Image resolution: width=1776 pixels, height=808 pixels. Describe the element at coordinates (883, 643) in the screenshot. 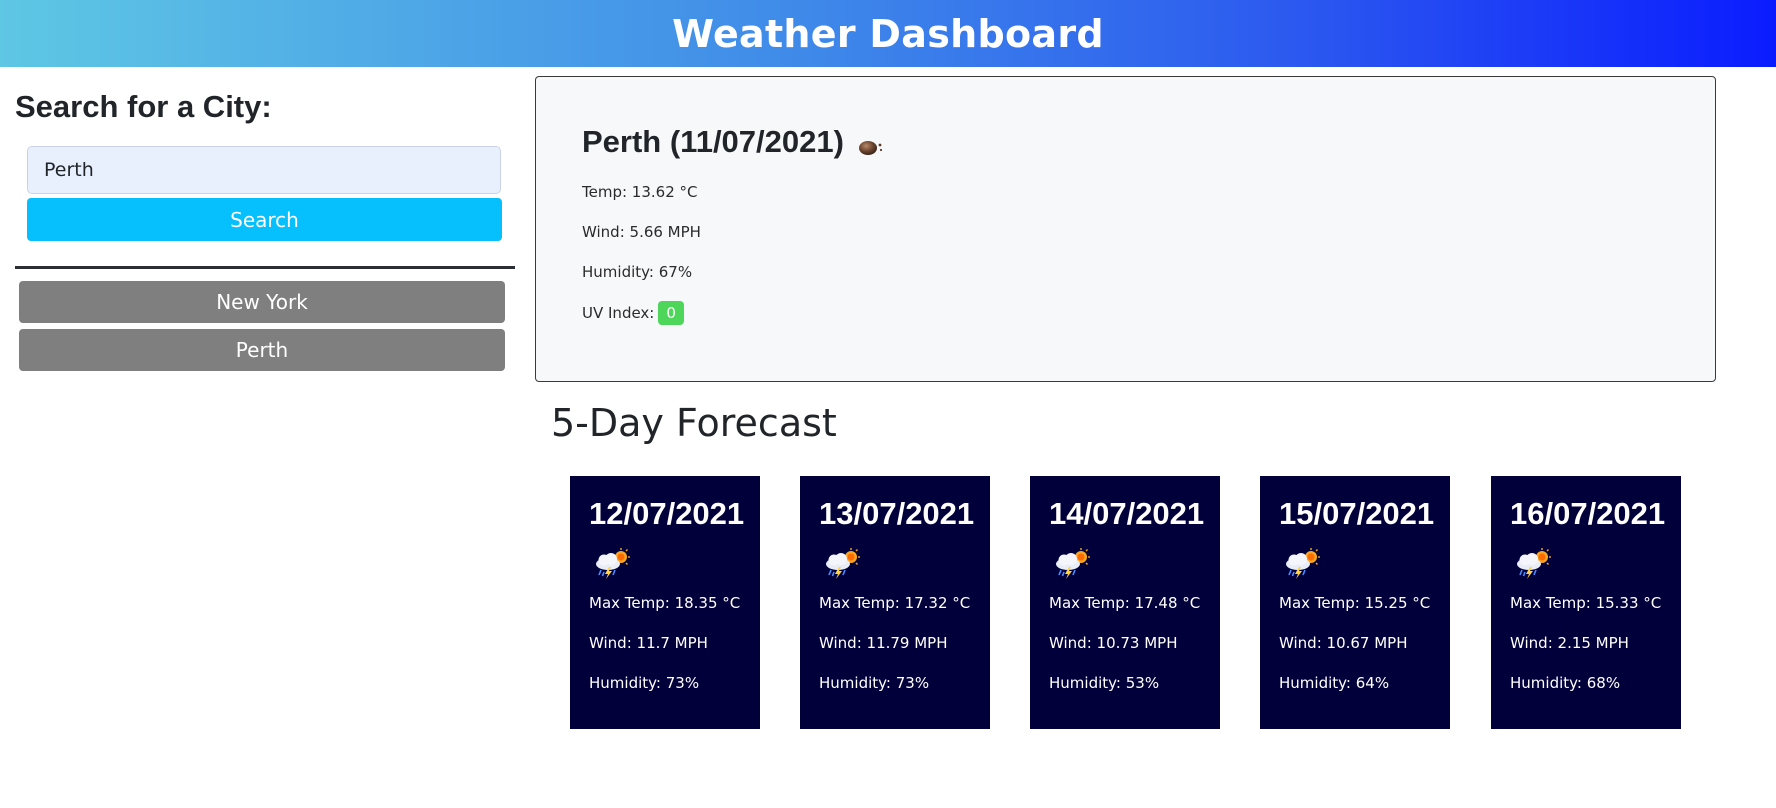

I see `forecast-wind: Wind: 11.79 MPH` at that location.